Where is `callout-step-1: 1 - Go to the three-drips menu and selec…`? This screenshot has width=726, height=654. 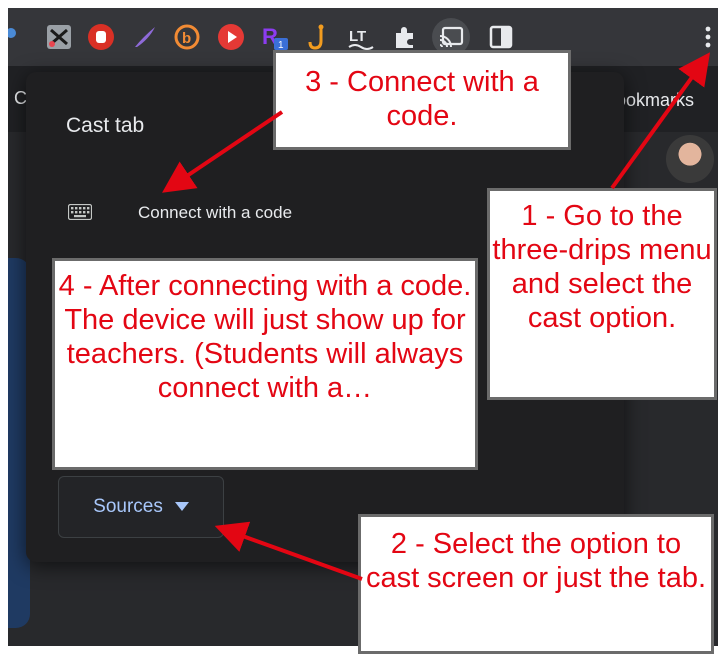 callout-step-1: 1 - Go to the three-drips menu and selec… is located at coordinates (602, 294).